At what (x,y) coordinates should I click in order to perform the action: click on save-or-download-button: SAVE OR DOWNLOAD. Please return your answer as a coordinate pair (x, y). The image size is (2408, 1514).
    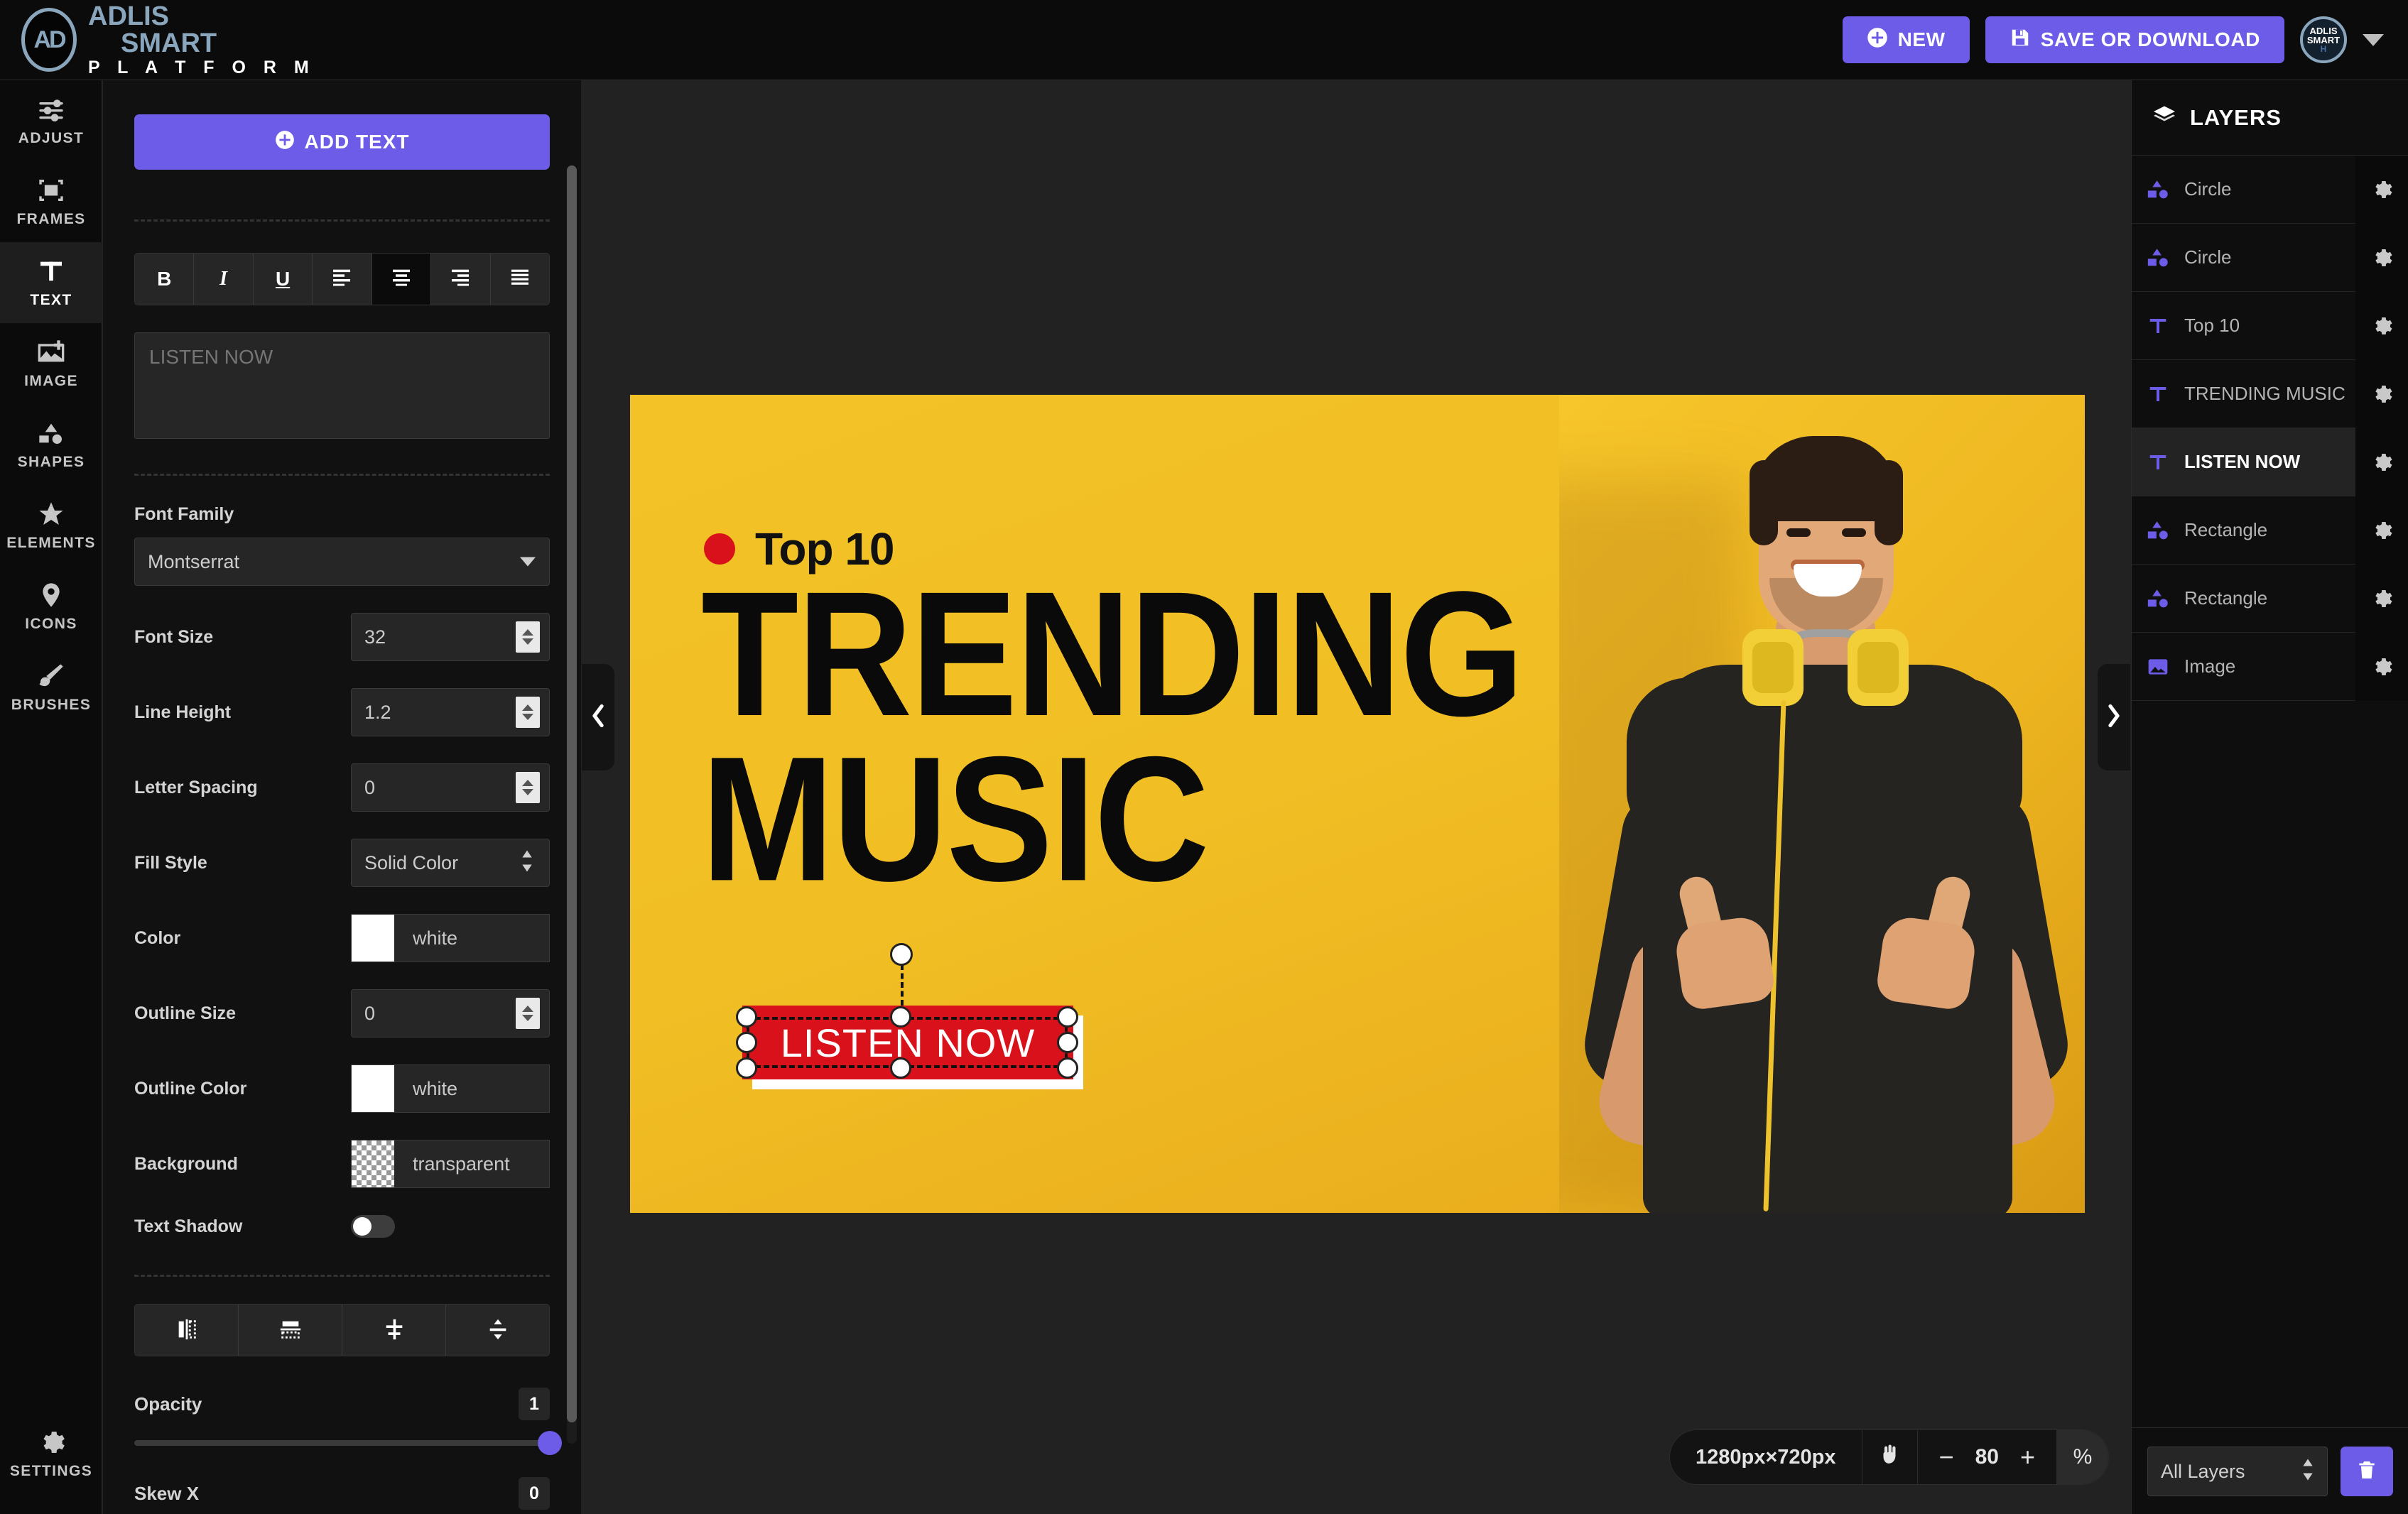
    Looking at the image, I should click on (2135, 39).